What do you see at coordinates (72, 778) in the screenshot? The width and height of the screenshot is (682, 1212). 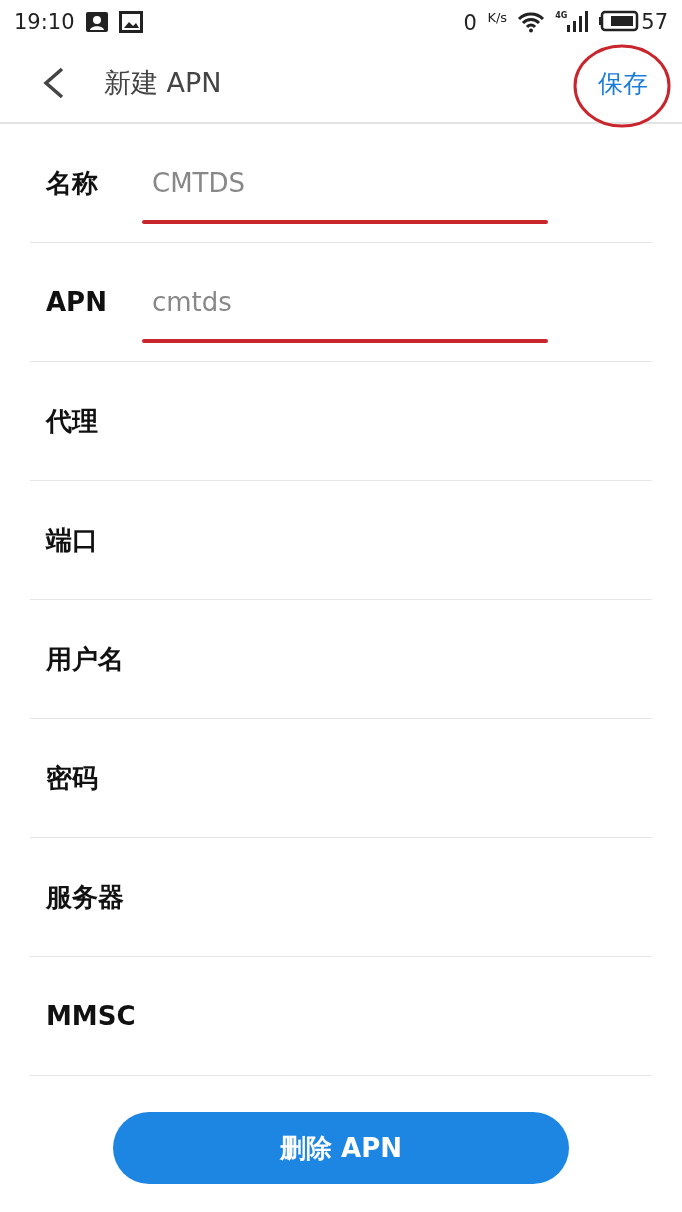 I see `field-label: 密码` at bounding box center [72, 778].